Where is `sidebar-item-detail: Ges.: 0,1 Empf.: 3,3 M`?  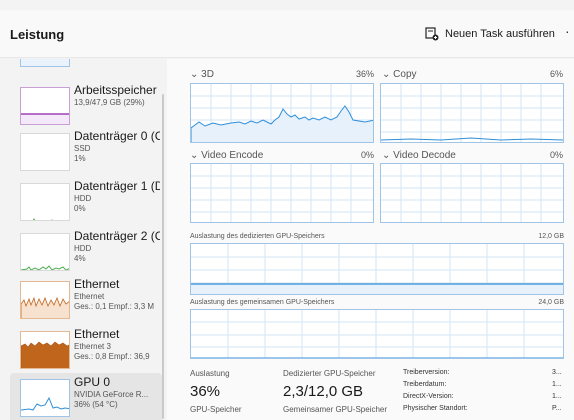
sidebar-item-detail: Ges.: 0,1 Empf.: 3,3 M is located at coordinates (114, 306).